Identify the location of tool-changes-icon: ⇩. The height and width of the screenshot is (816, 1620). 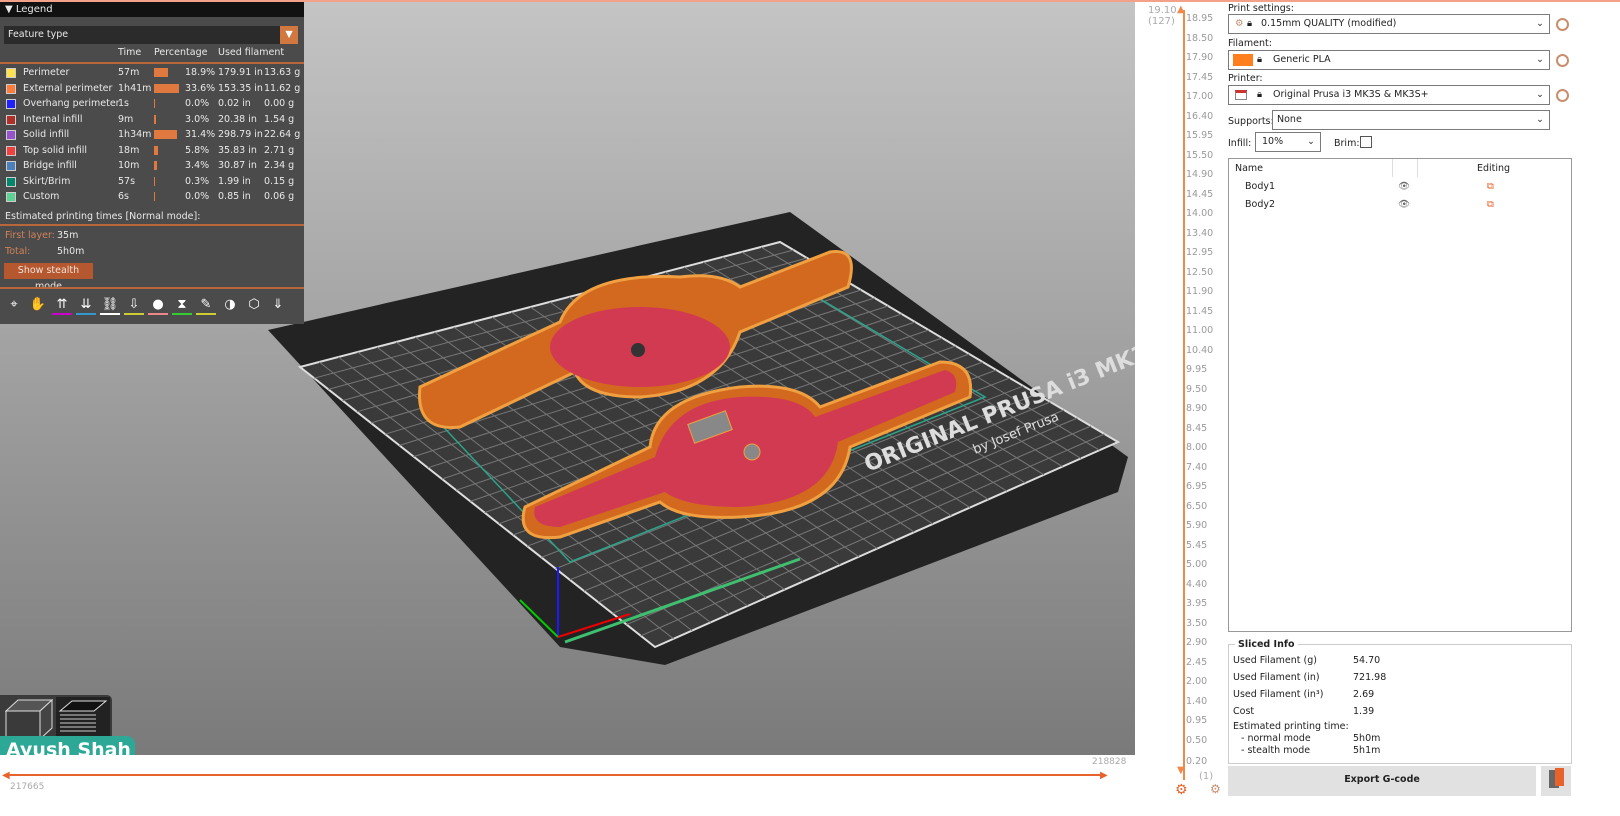
(134, 305).